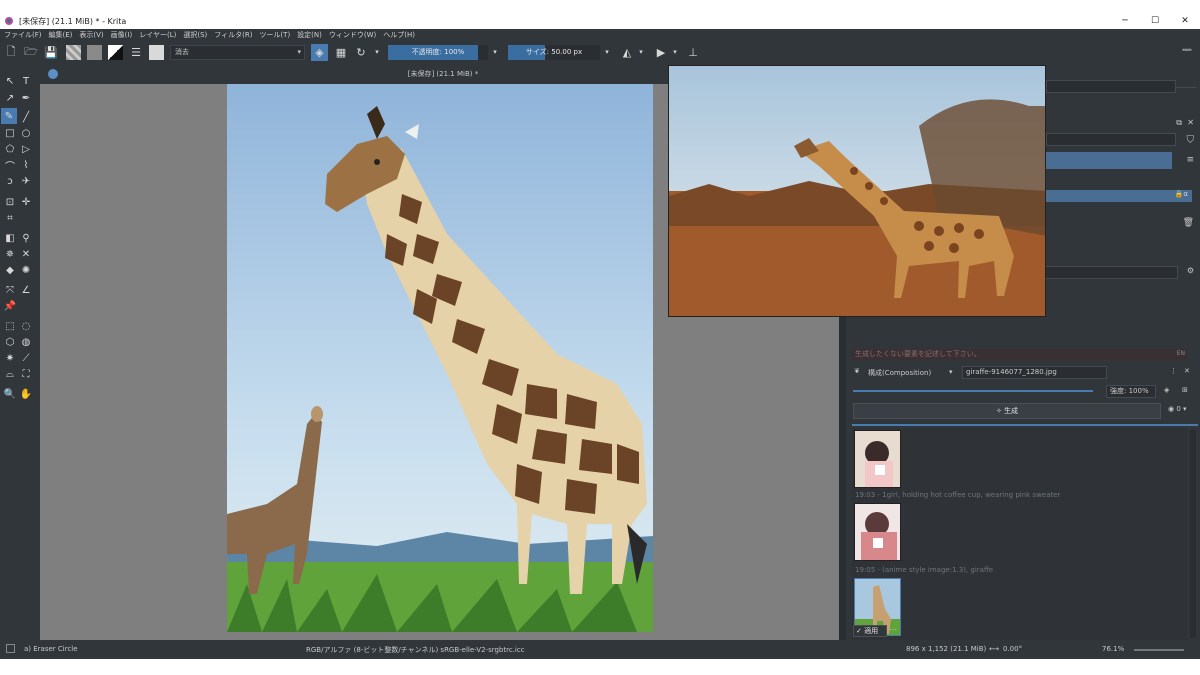 The width and height of the screenshot is (1200, 675). Describe the element at coordinates (122, 35) in the screenshot. I see `menu-image: 画像(I)` at that location.